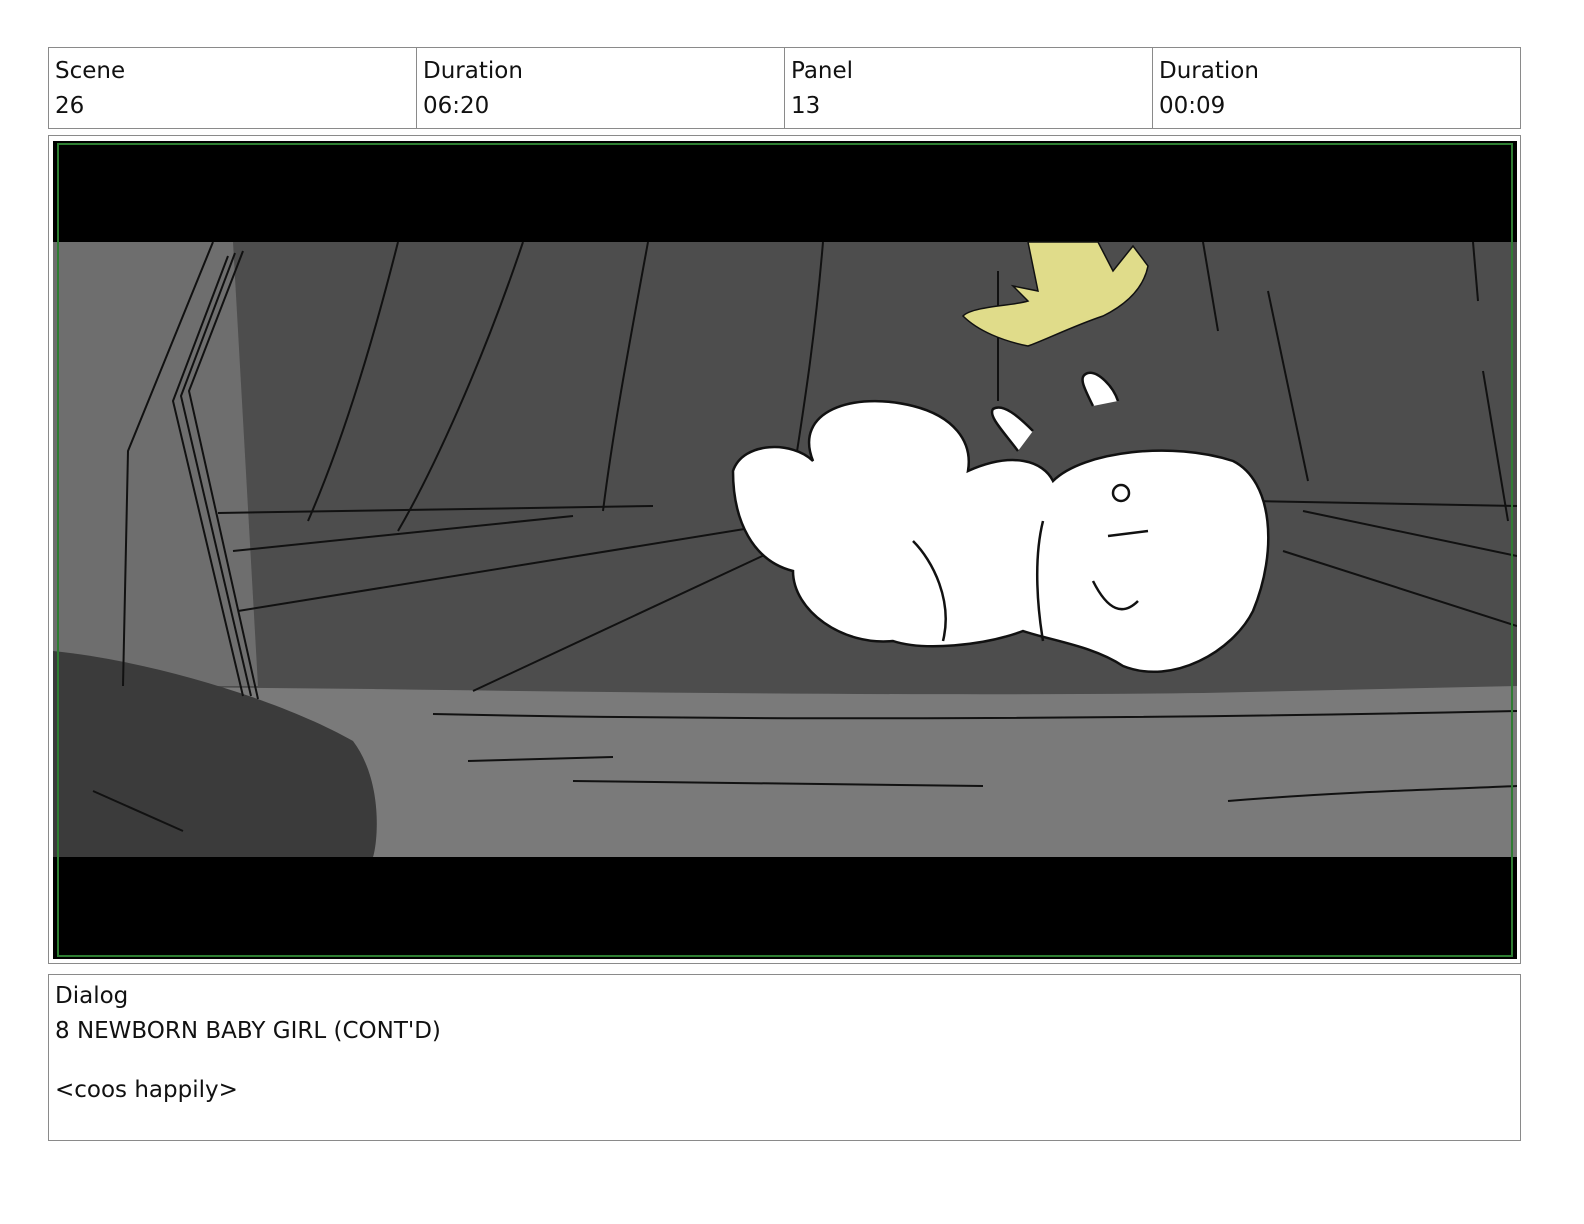 This screenshot has width=1584, height=1224. I want to click on scene-duration-value: 06:20, so click(456, 106).